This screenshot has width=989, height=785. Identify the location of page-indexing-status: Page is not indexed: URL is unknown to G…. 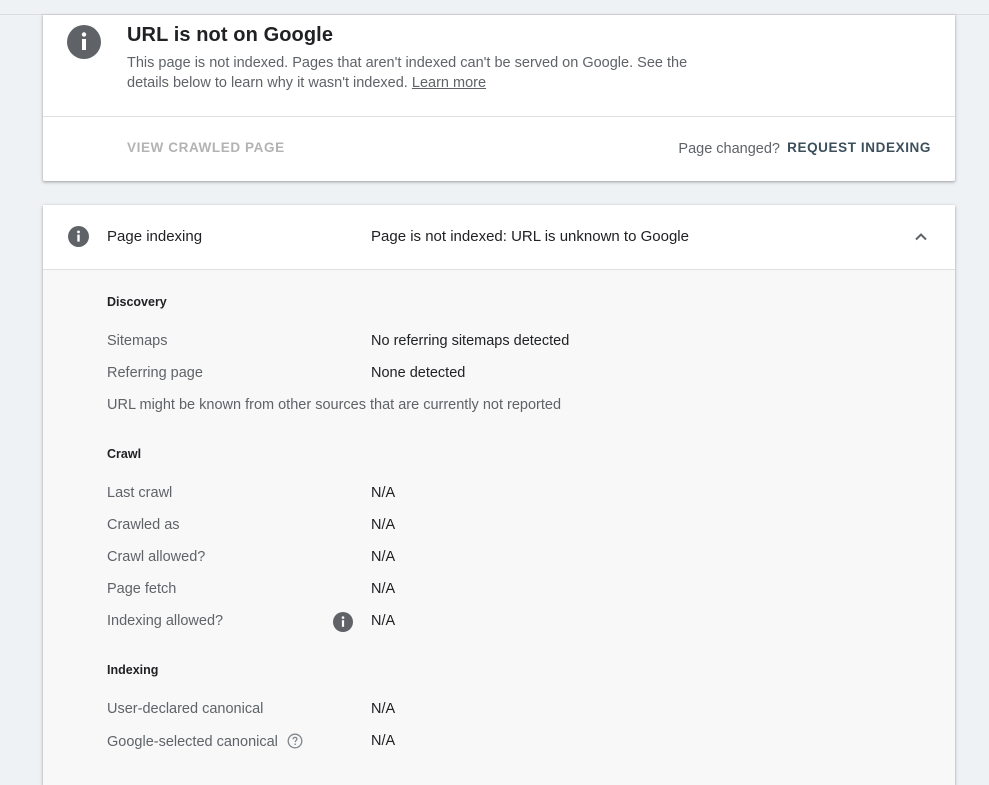
(530, 236).